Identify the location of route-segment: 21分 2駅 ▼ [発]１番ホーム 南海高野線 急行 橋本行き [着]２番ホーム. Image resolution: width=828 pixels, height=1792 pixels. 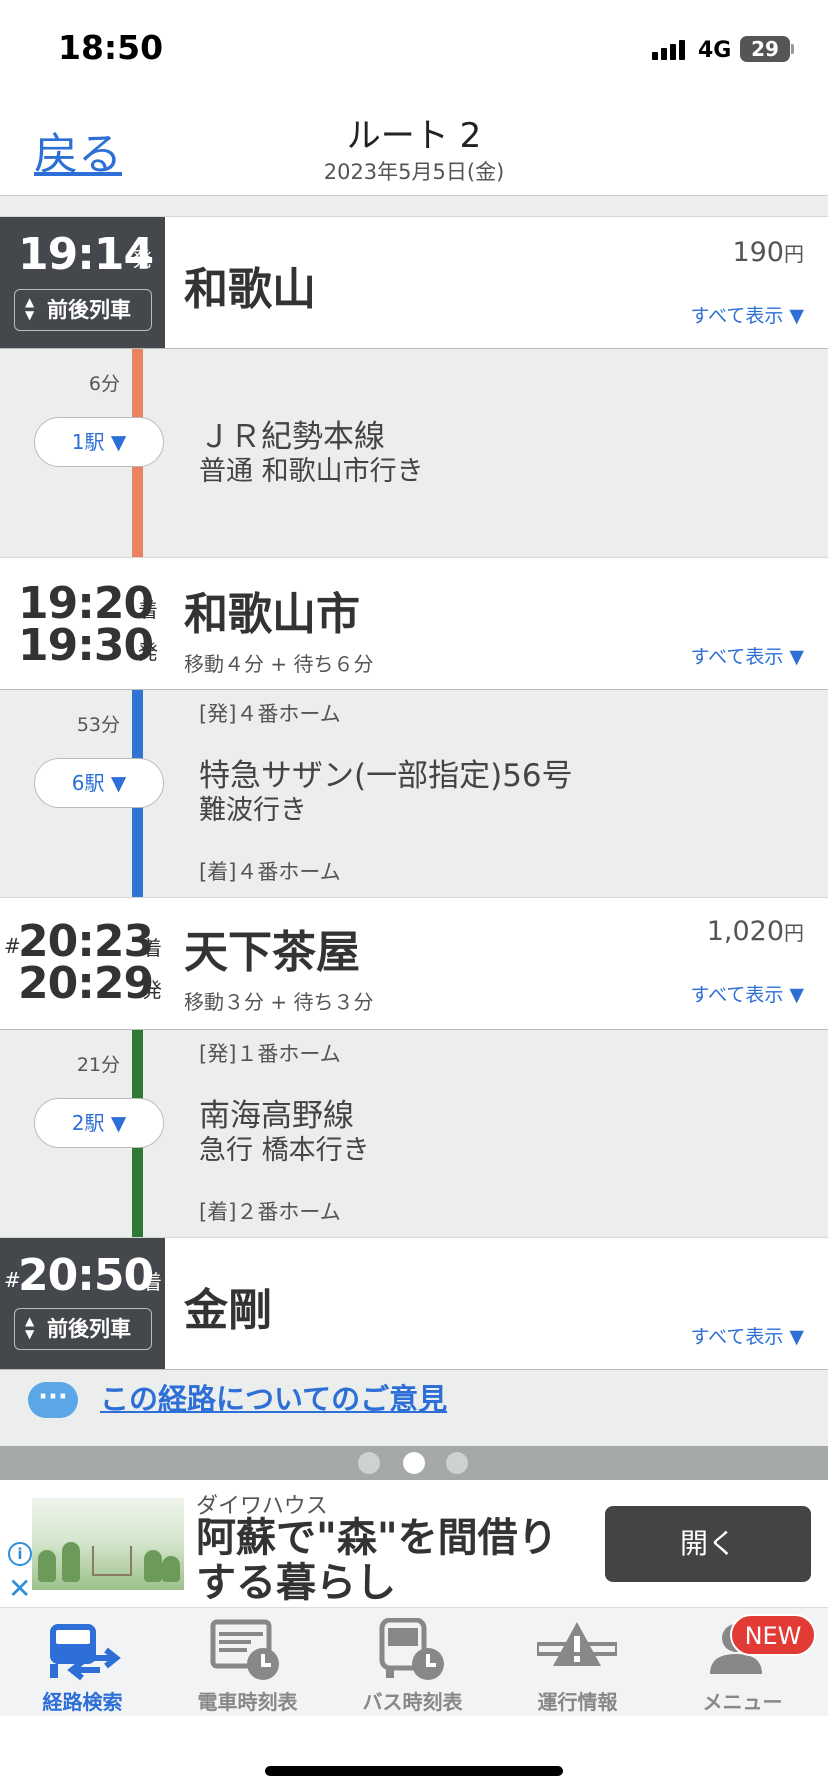
(414, 1133).